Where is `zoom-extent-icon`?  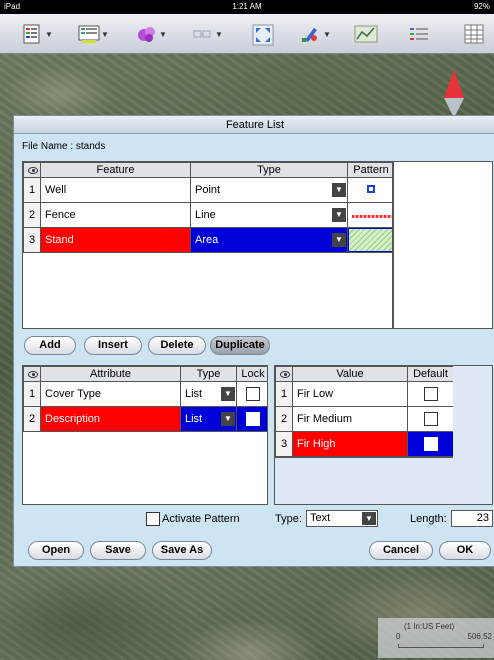 zoom-extent-icon is located at coordinates (263, 35).